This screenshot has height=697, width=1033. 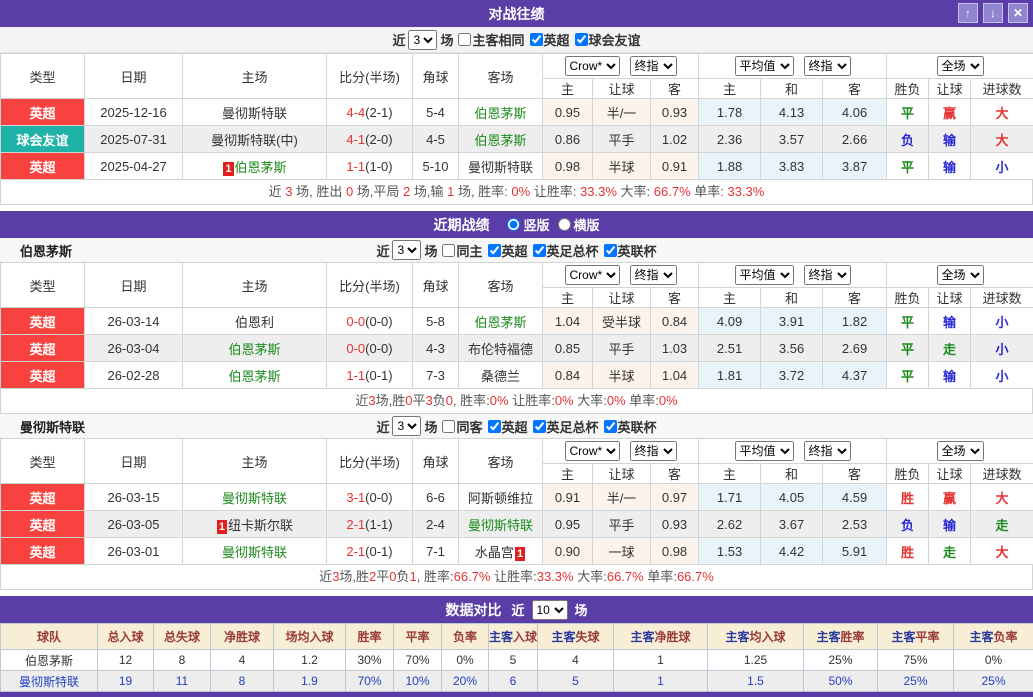 What do you see at coordinates (501, 321) in the screenshot?
I see `away-team: 伯恩茅斯` at bounding box center [501, 321].